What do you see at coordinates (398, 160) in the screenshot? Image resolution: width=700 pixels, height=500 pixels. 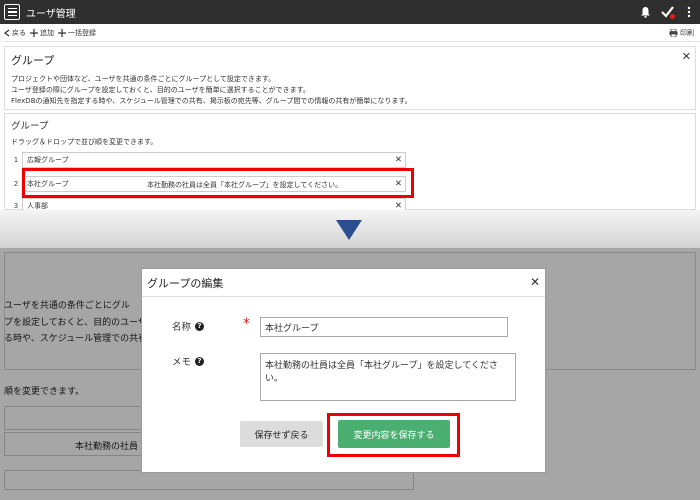 I see `delete-icon: ✕` at bounding box center [398, 160].